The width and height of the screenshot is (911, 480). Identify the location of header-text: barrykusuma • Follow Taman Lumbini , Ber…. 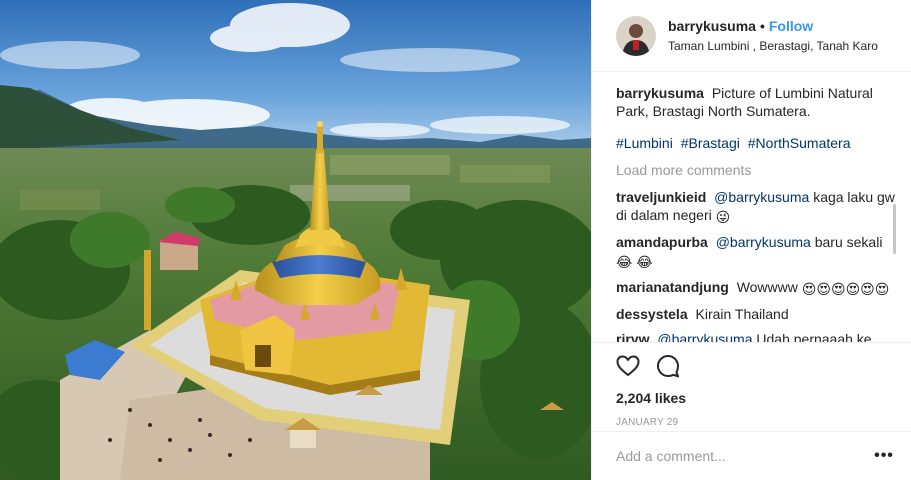
(773, 36).